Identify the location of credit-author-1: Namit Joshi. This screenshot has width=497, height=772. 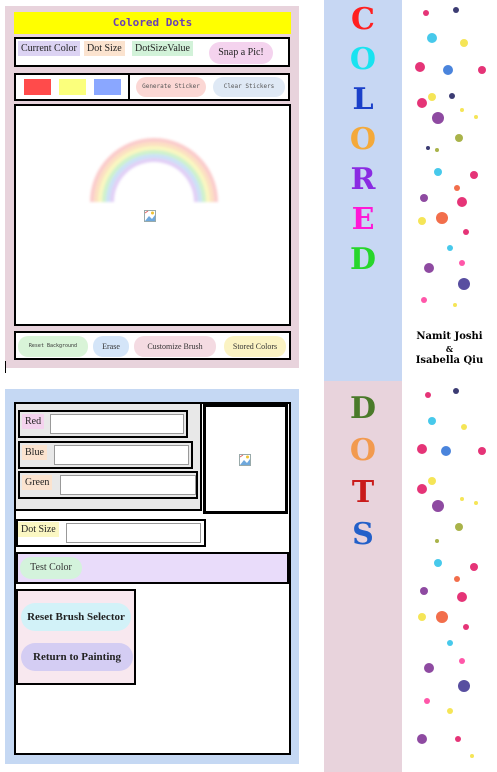
(449, 336).